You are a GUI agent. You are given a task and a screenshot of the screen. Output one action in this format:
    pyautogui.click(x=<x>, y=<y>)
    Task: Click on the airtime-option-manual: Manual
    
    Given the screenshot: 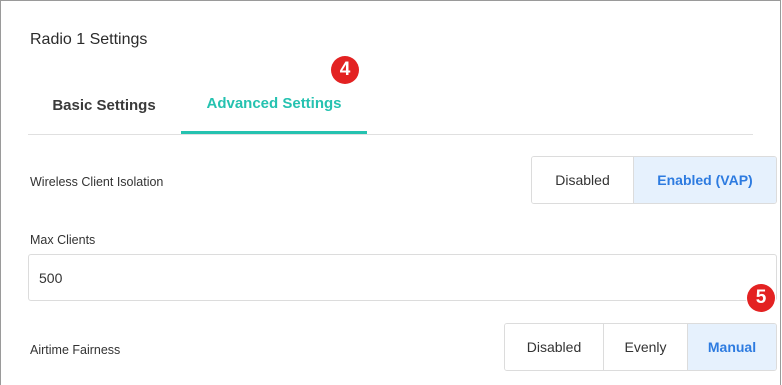 What is the action you would take?
    pyautogui.click(x=731, y=347)
    